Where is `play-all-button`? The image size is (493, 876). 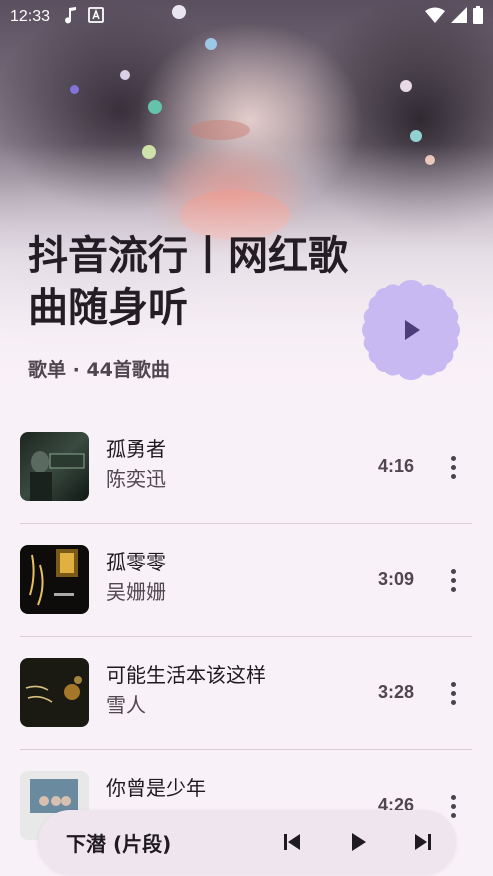 play-all-button is located at coordinates (411, 330).